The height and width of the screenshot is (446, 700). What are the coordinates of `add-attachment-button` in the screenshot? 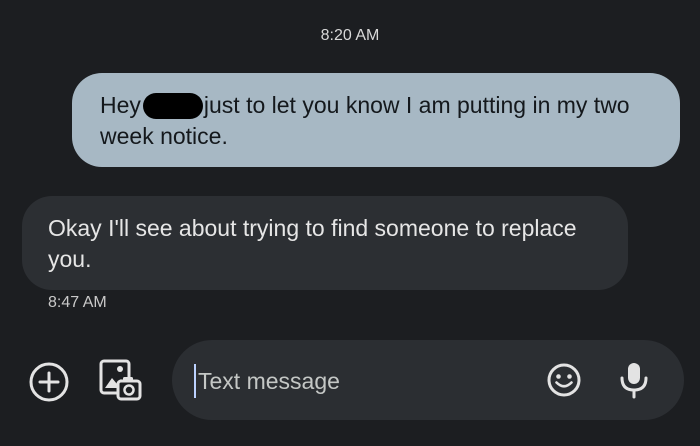 It's located at (49, 382).